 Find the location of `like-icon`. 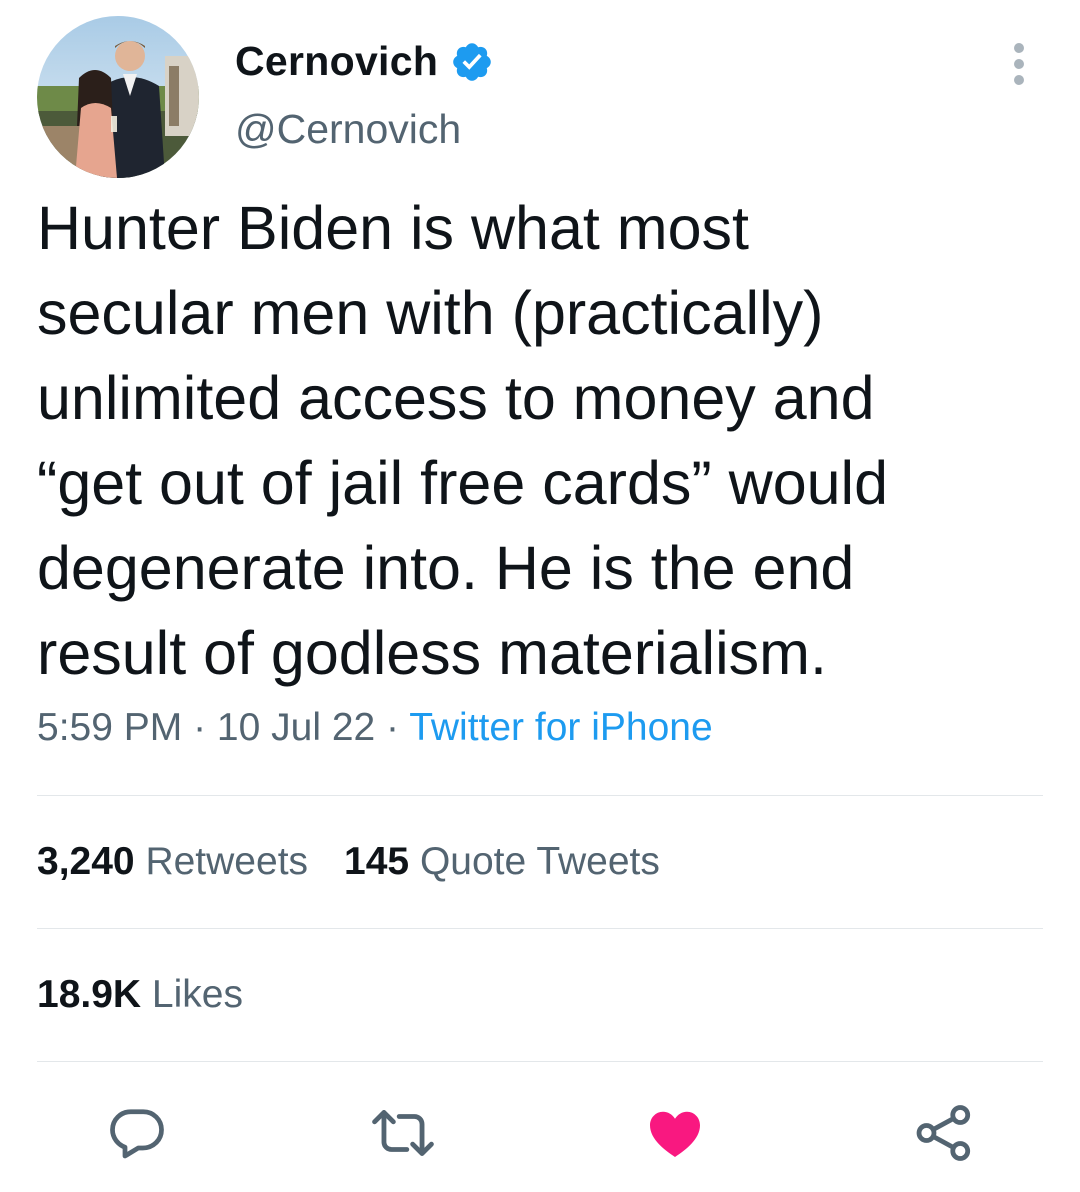

like-icon is located at coordinates (675, 1133).